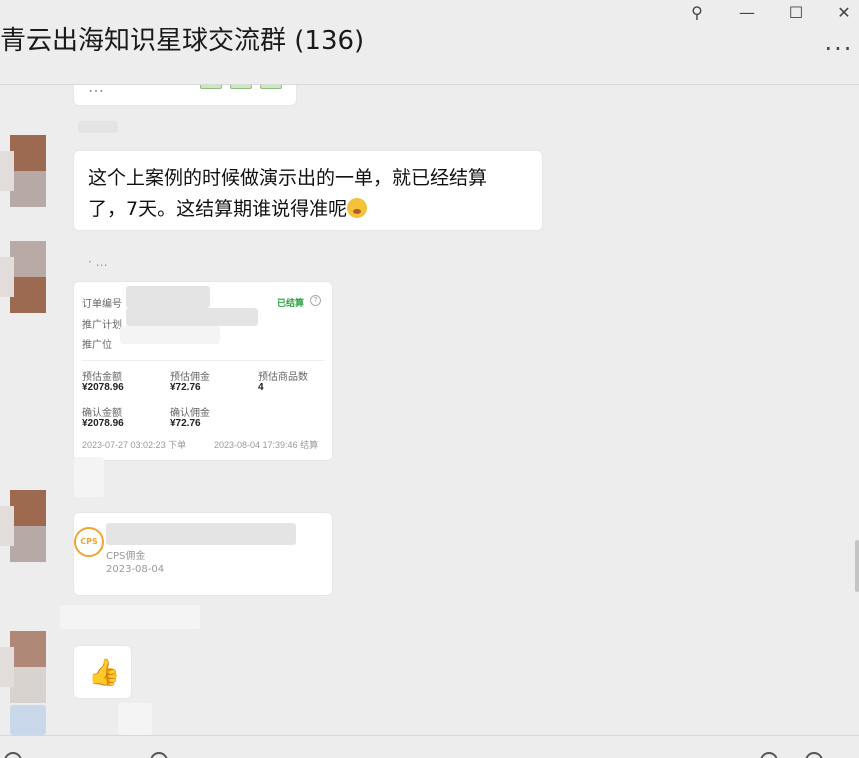 The width and height of the screenshot is (859, 758). I want to click on divider, so click(203, 360).